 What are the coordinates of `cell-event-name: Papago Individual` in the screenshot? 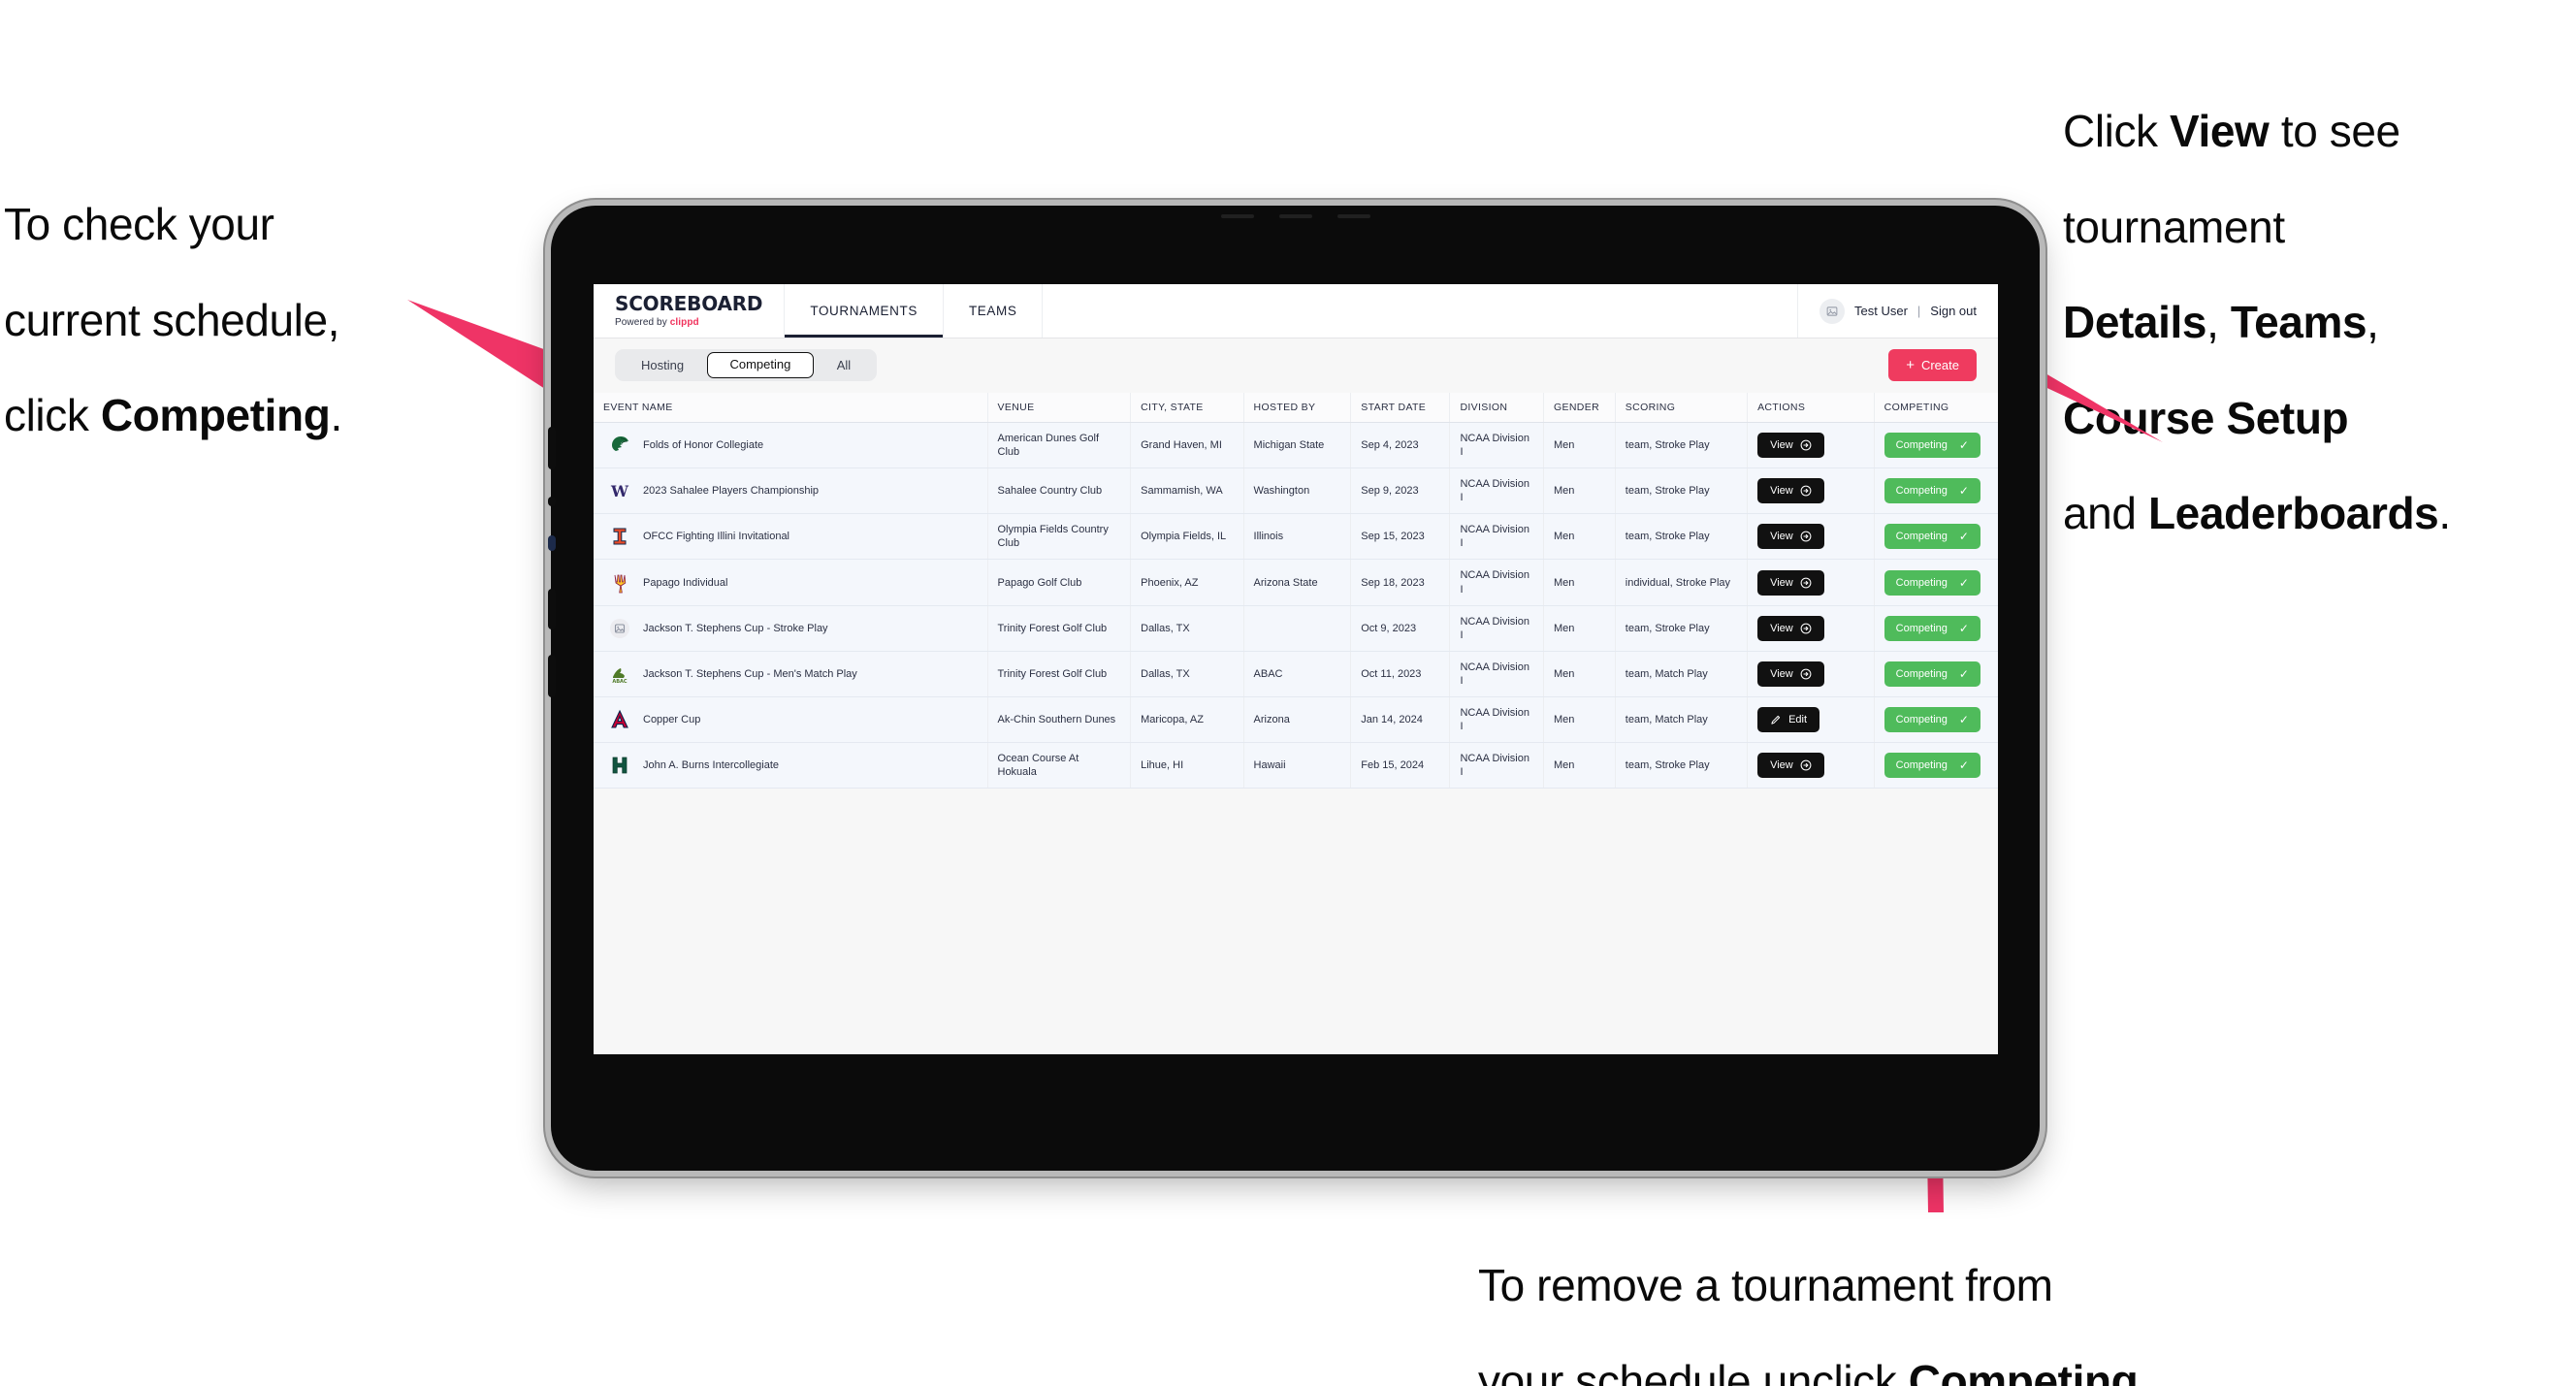 It's located at (791, 582).